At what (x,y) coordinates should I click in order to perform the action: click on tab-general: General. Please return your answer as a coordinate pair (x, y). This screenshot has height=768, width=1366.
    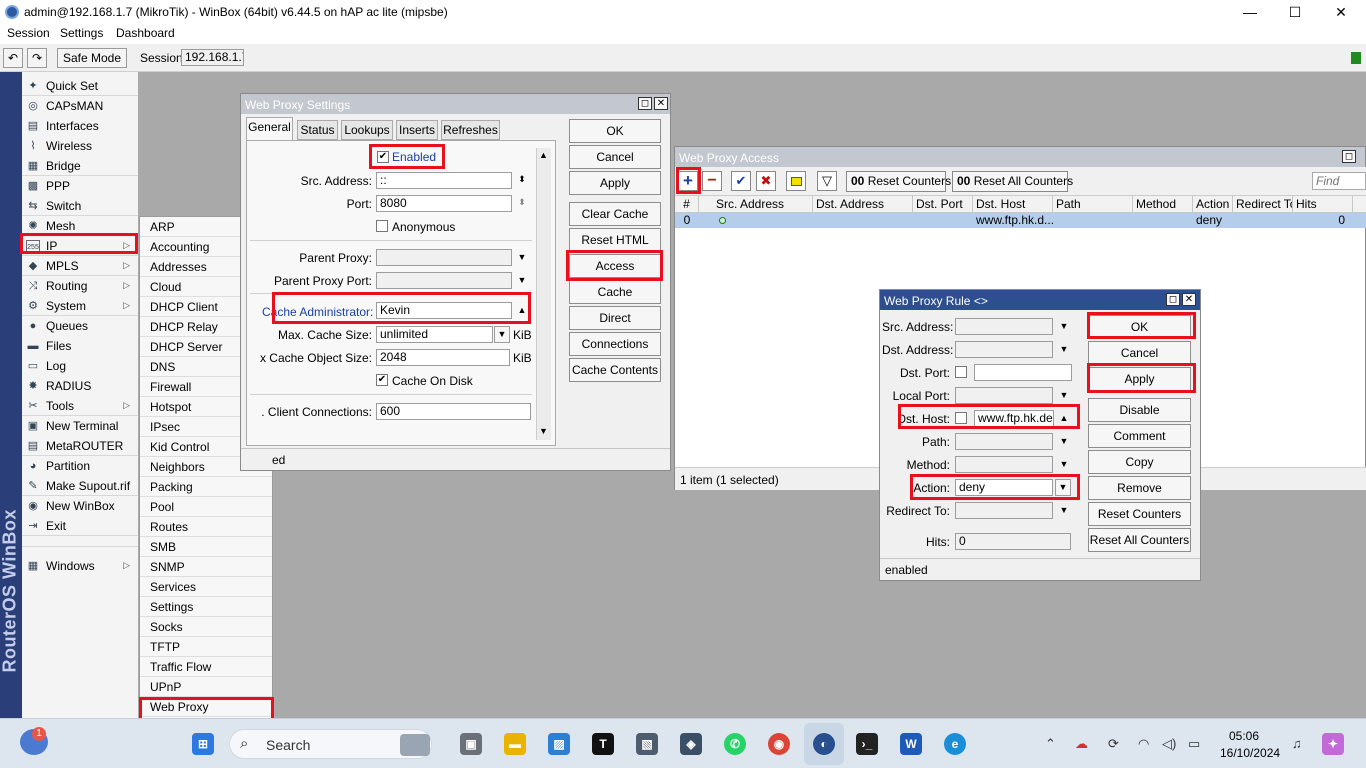
    Looking at the image, I should click on (269, 129).